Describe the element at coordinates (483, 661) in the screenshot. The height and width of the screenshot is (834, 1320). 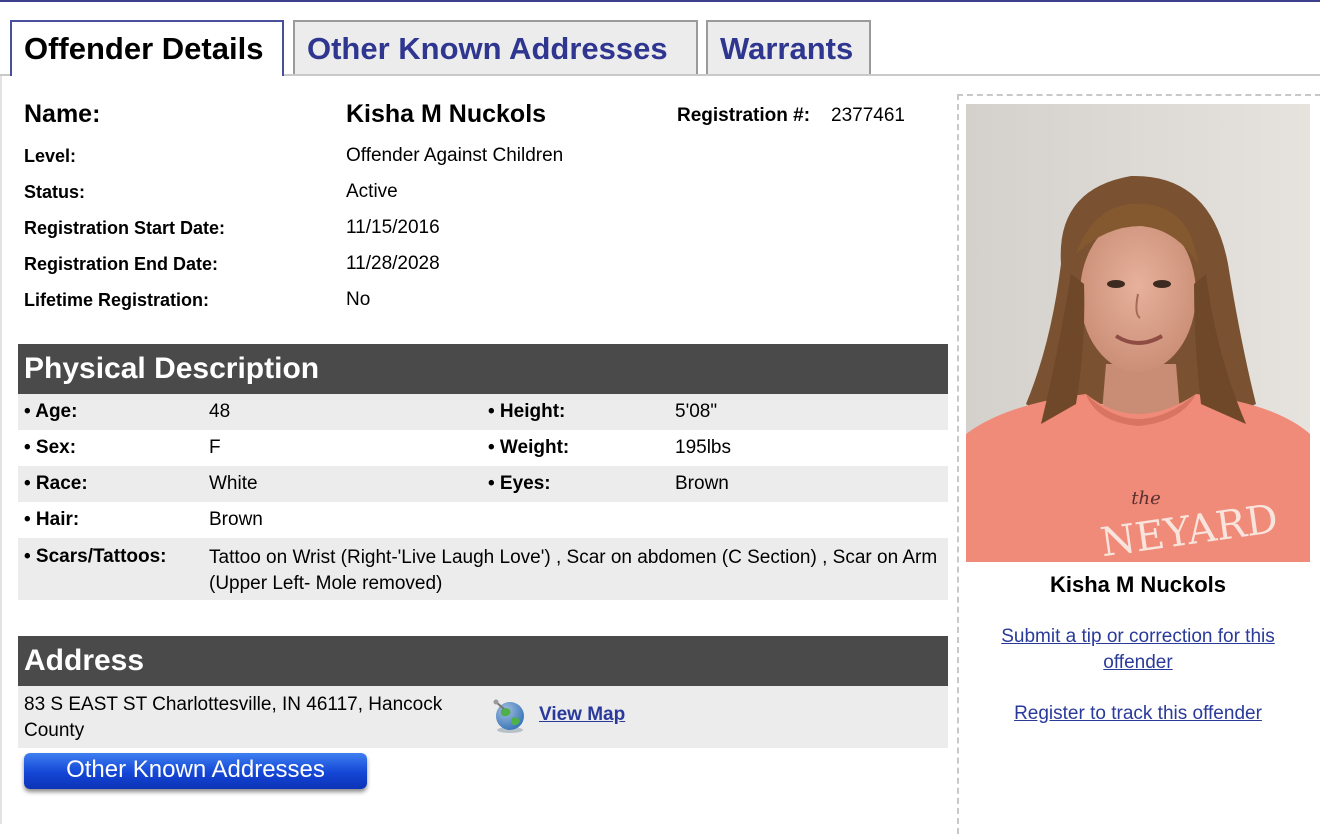
I see `address-header: Address` at that location.